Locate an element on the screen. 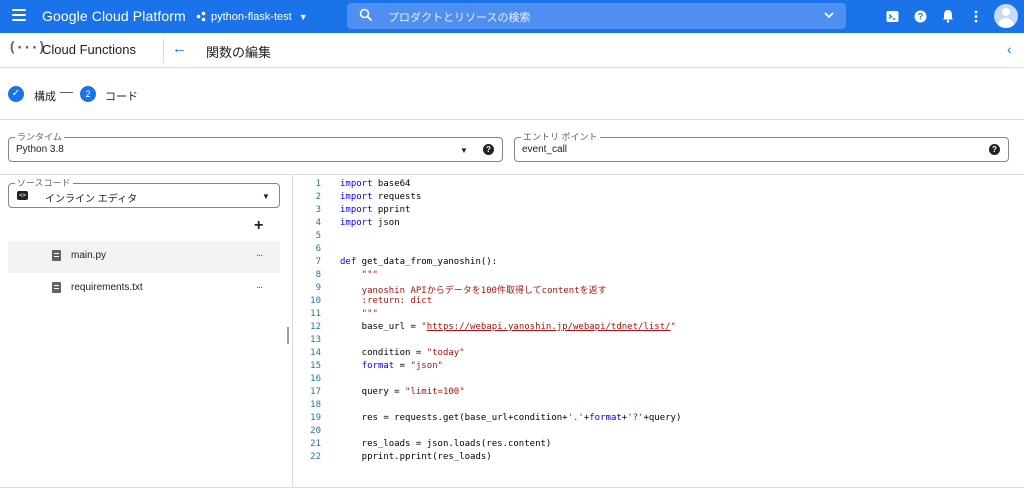  line-number: 12 is located at coordinates (315, 326).